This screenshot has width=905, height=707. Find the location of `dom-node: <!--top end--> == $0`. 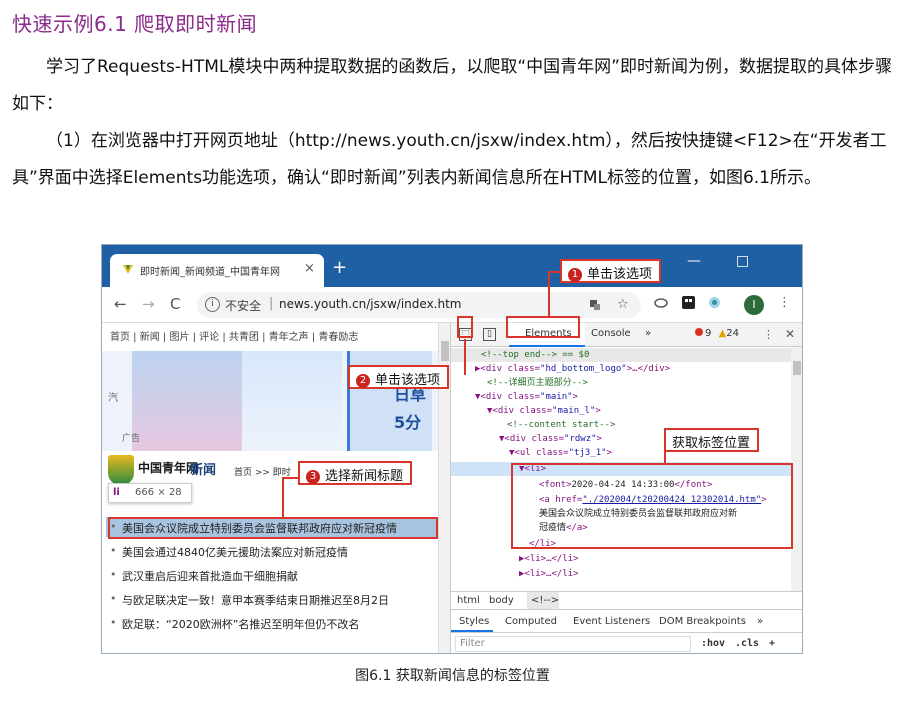

dom-node: <!--top end--> == $0 is located at coordinates (535, 355).